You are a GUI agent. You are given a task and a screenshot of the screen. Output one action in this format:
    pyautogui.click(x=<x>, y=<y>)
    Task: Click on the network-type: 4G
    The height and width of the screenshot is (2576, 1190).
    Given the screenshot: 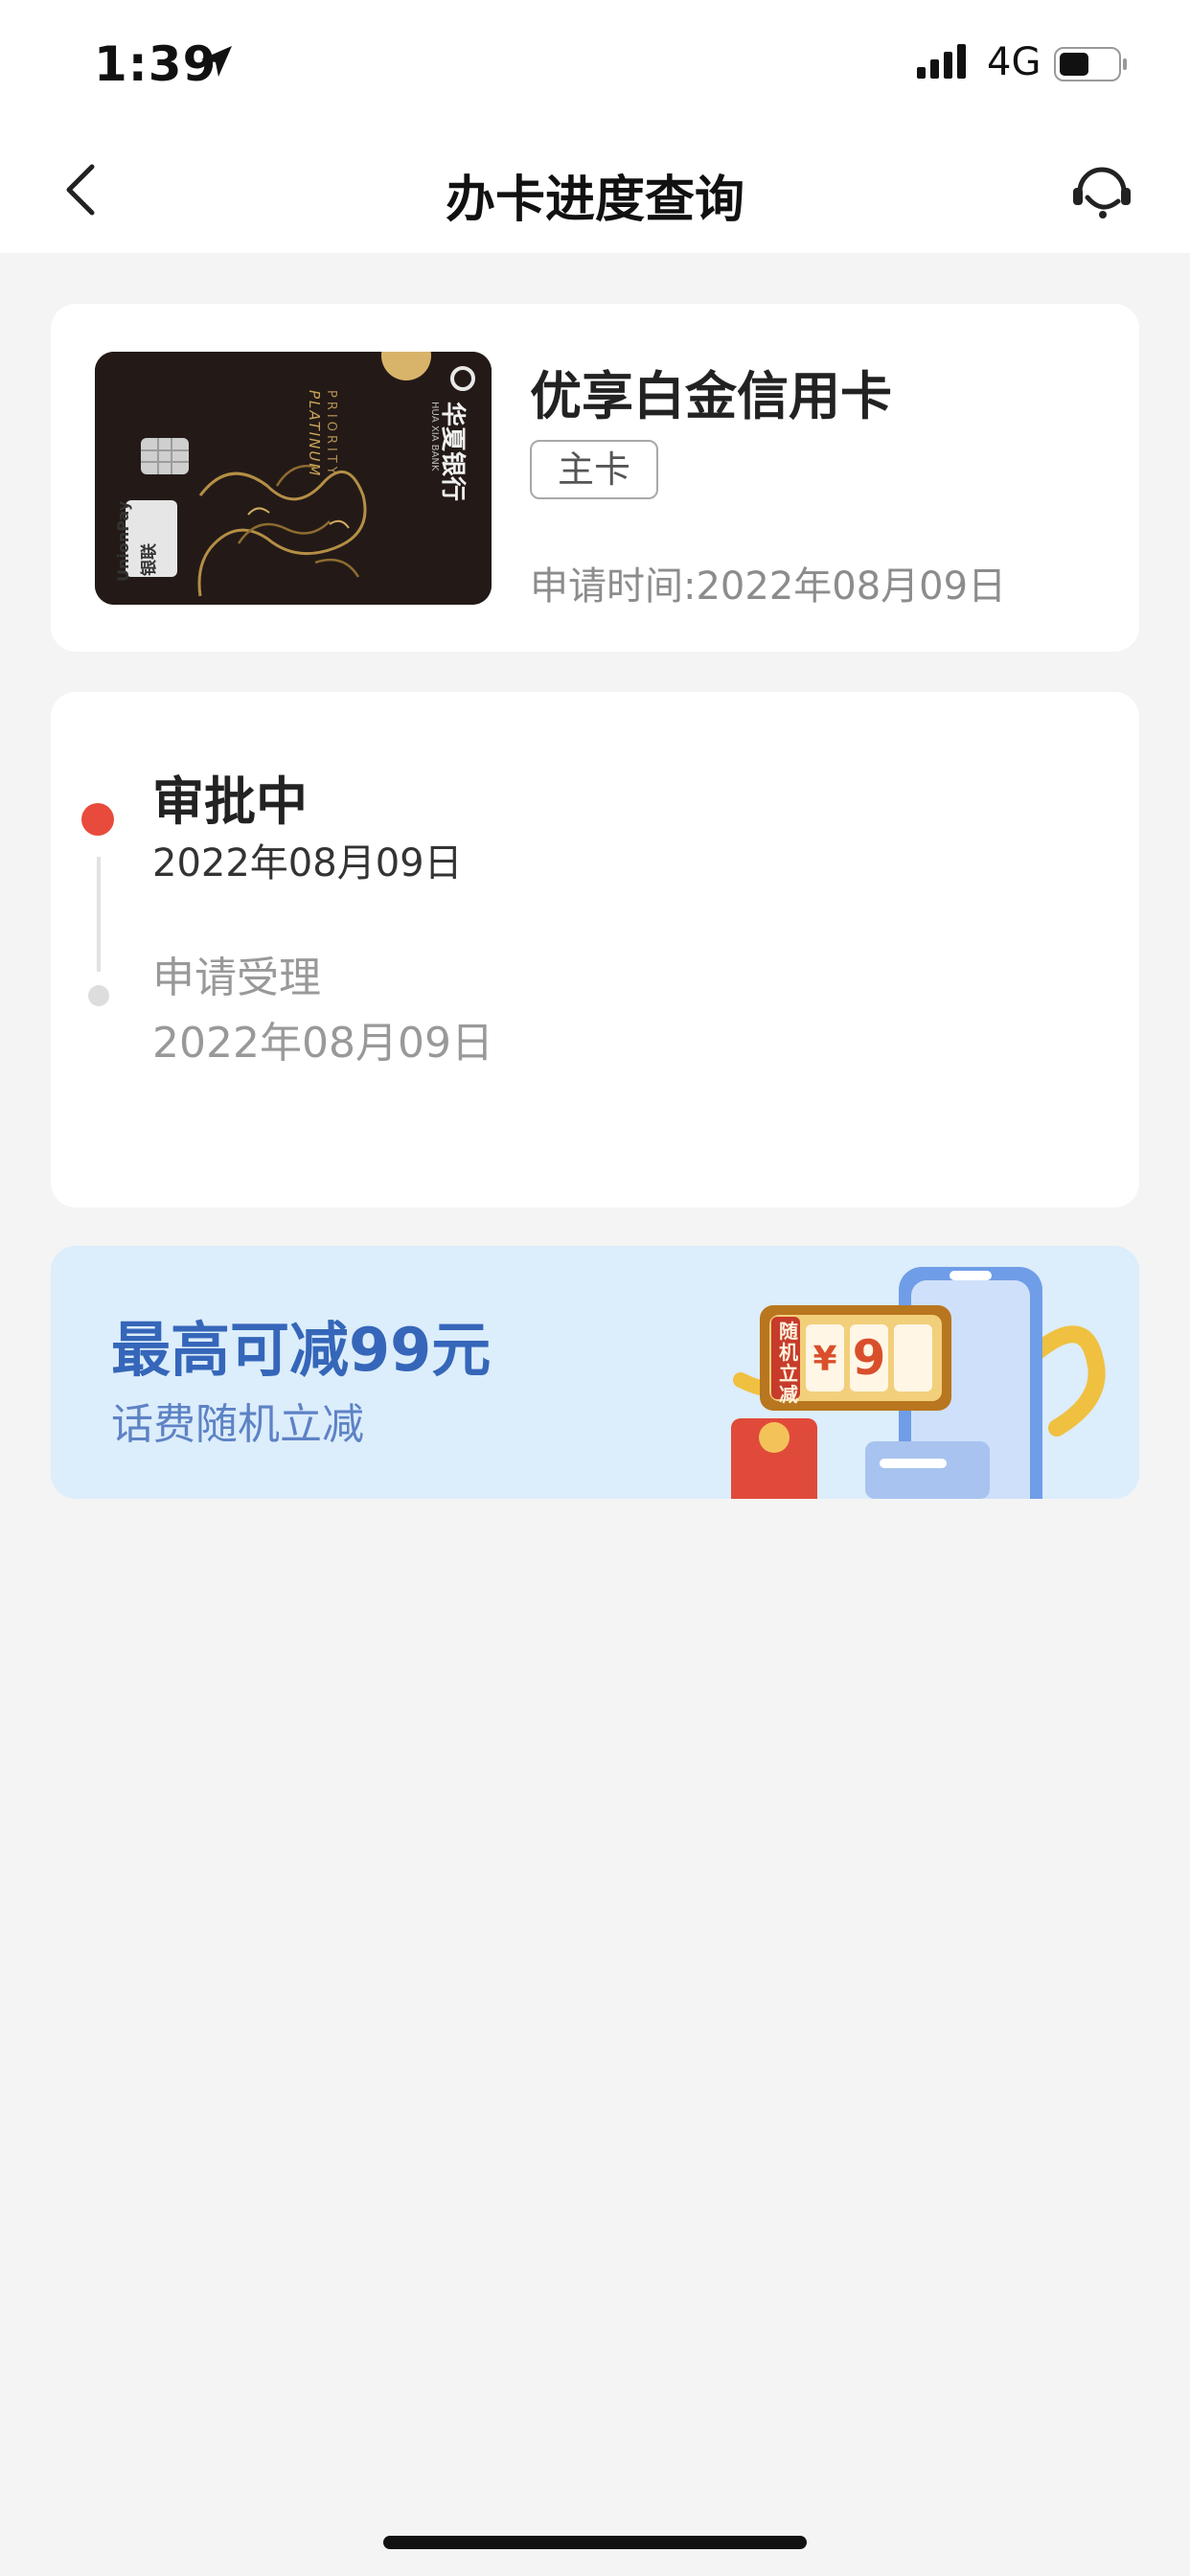 What is the action you would take?
    pyautogui.click(x=1014, y=62)
    